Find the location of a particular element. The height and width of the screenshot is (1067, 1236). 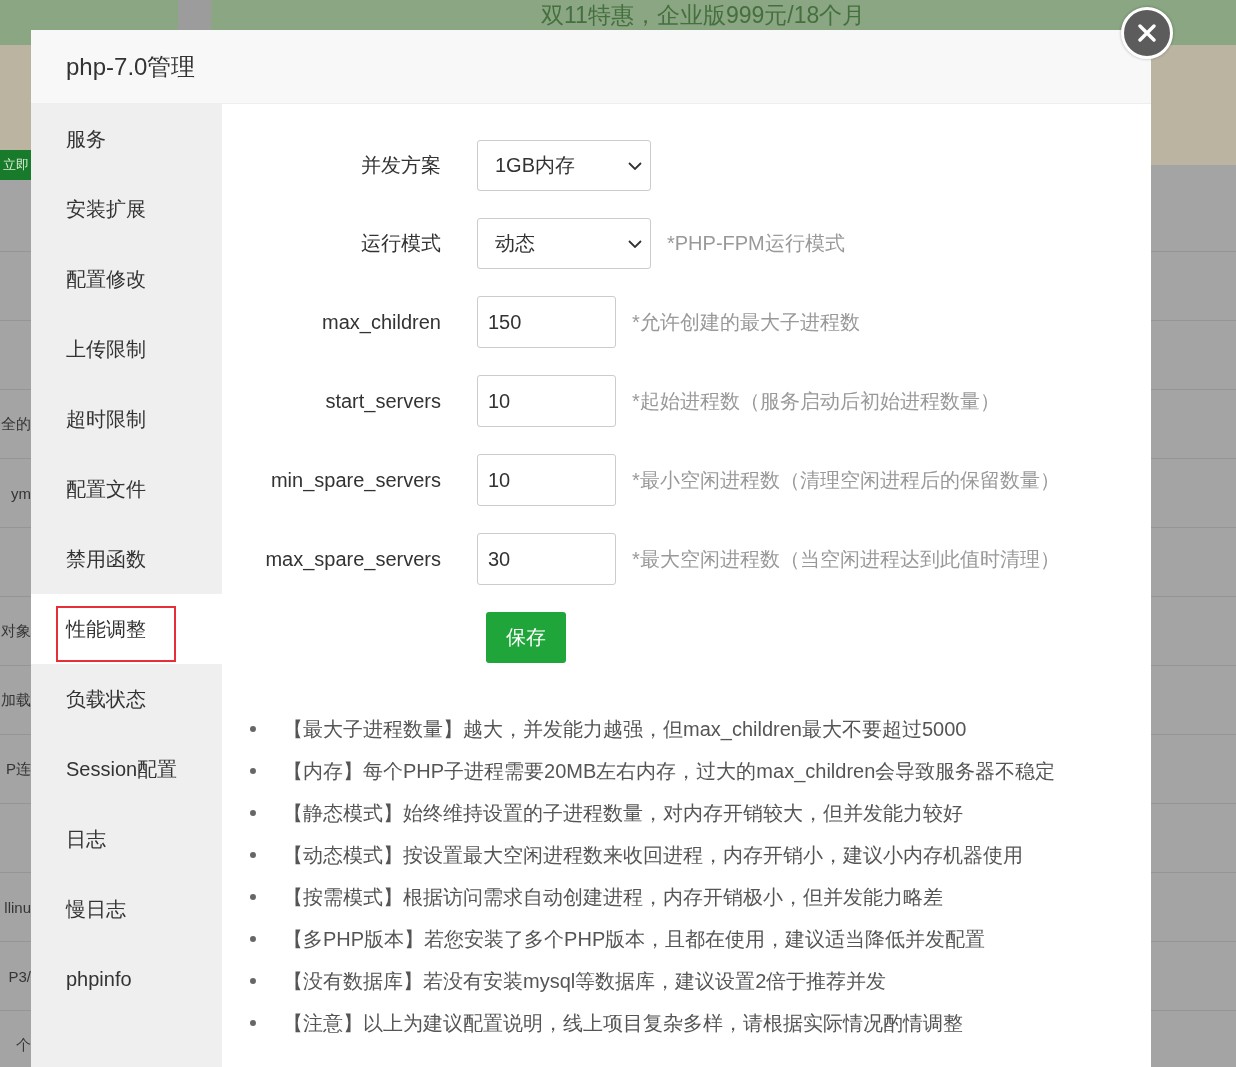

dialog-title: php-7.0管理 is located at coordinates (131, 66).